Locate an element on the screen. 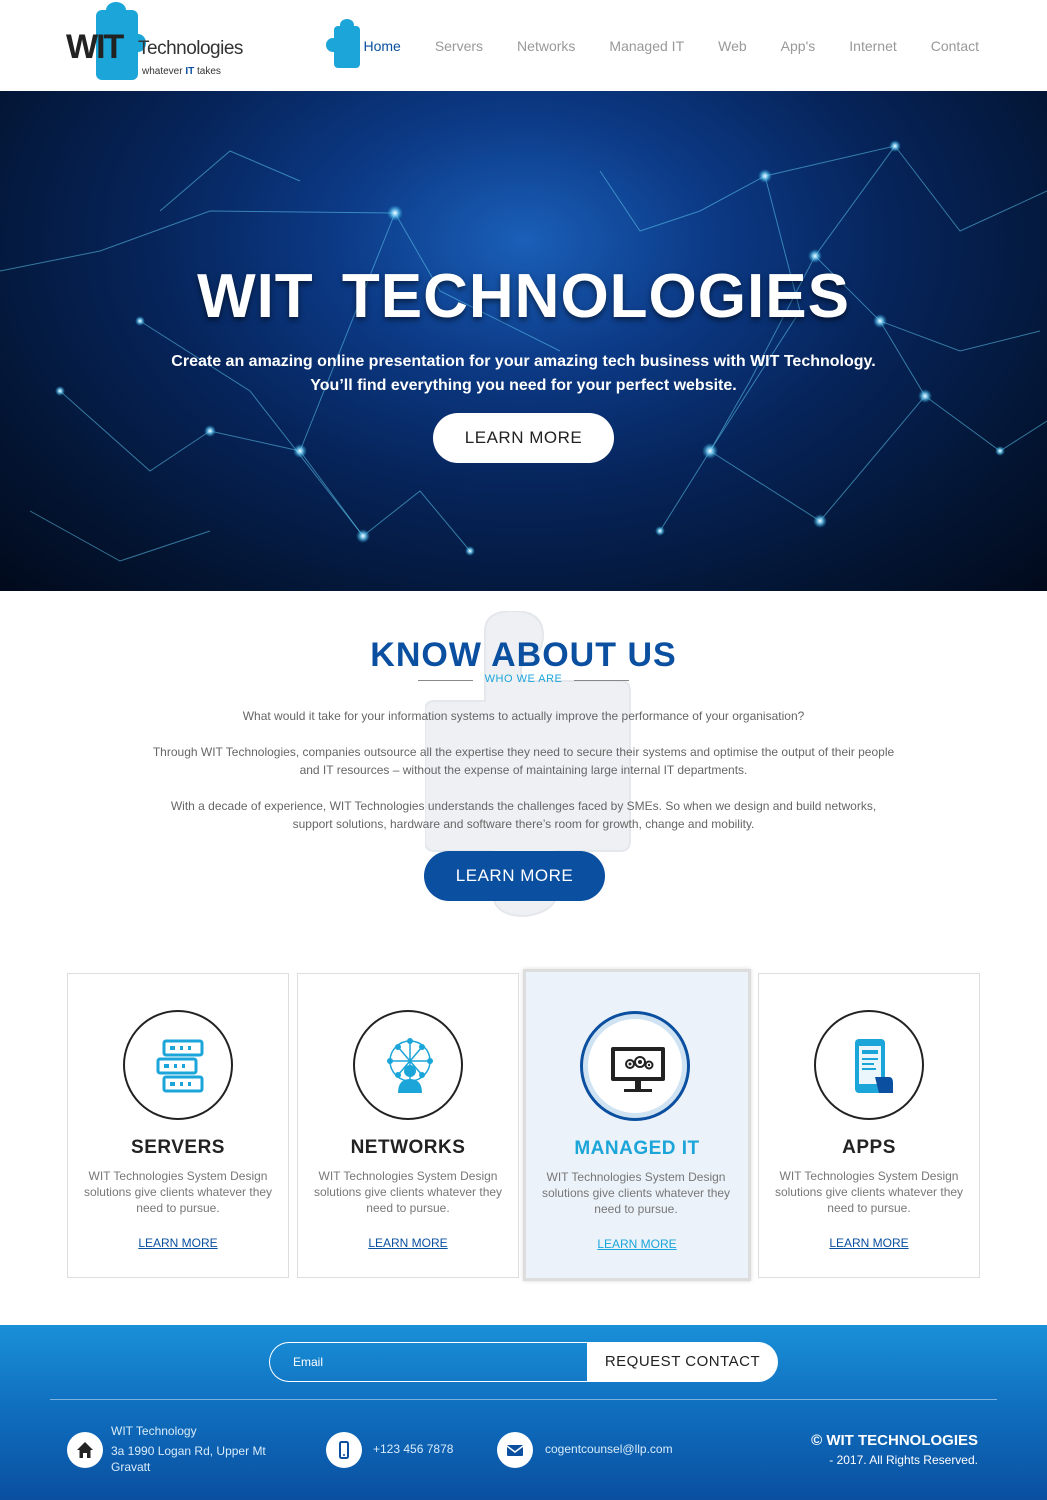 Image resolution: width=1047 pixels, height=1500 pixels. home-icon is located at coordinates (85, 1450).